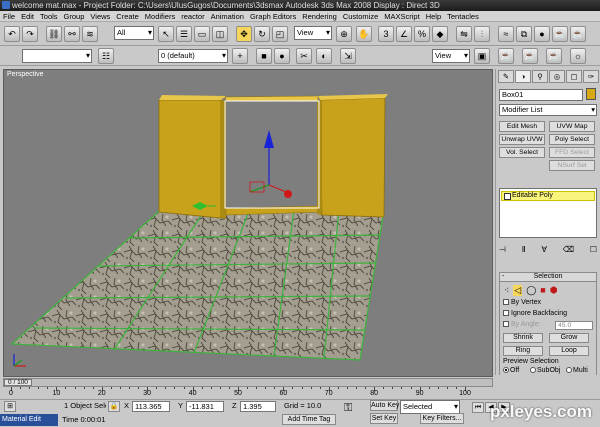  Describe the element at coordinates (522, 139) in the screenshot. I see `unwrap-uvw-button: Unwrap UVW` at that location.